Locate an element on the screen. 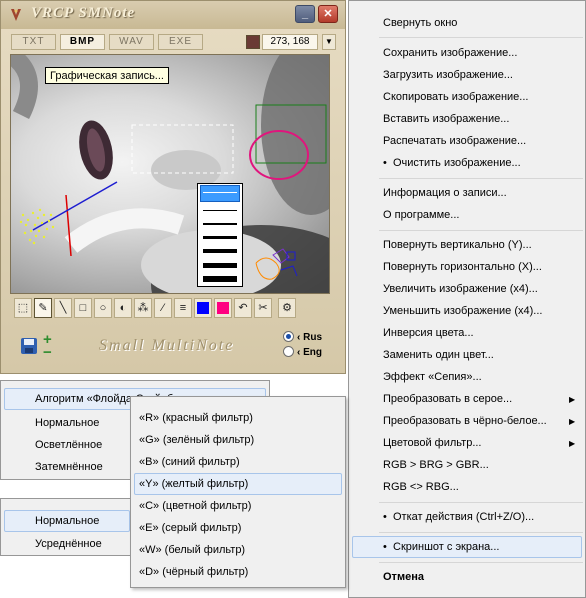  menu-item-filter-g: «G» (зелёный фильтр) is located at coordinates (196, 440).